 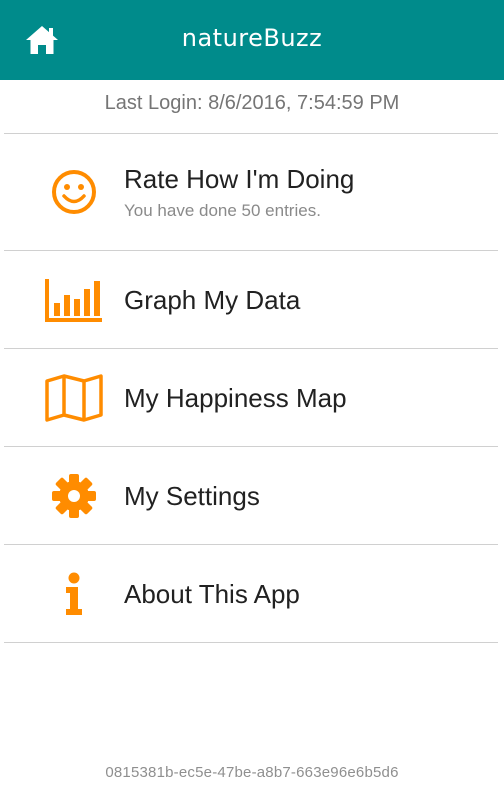 I want to click on menu-item-settings: My Settings, so click(x=251, y=495).